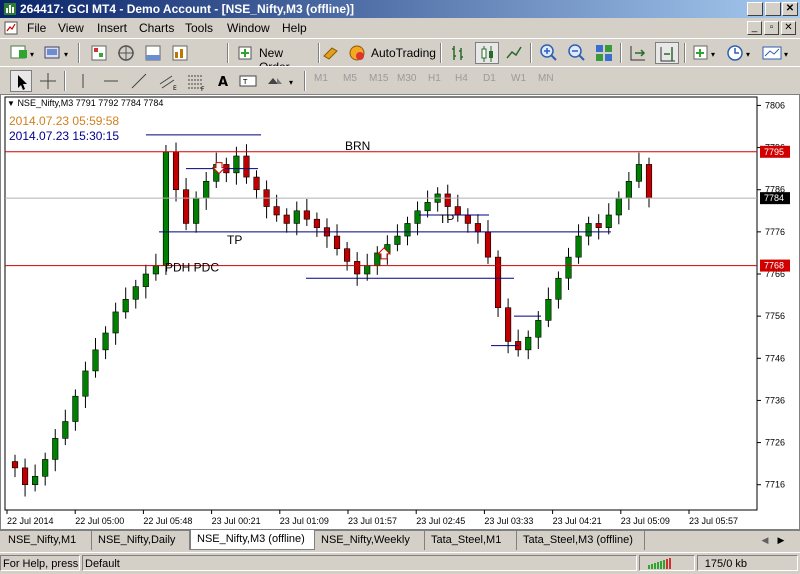 The height and width of the screenshot is (574, 800). I want to click on market-watch-icon, so click(99, 53).